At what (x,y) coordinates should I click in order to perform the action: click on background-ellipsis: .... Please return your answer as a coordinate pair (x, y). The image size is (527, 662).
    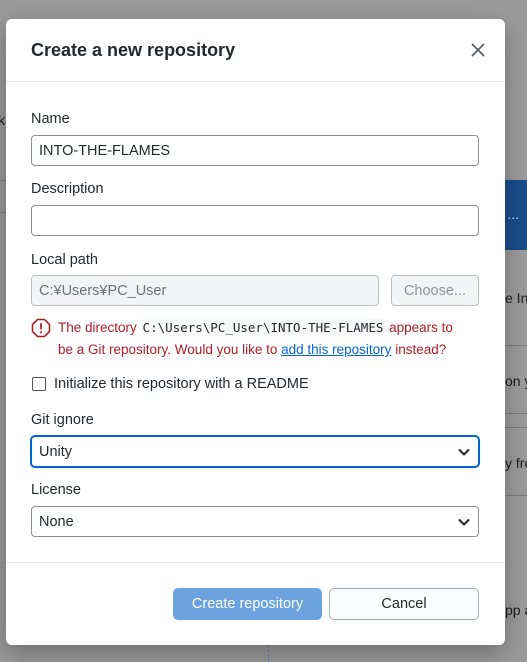
    Looking at the image, I should click on (513, 214).